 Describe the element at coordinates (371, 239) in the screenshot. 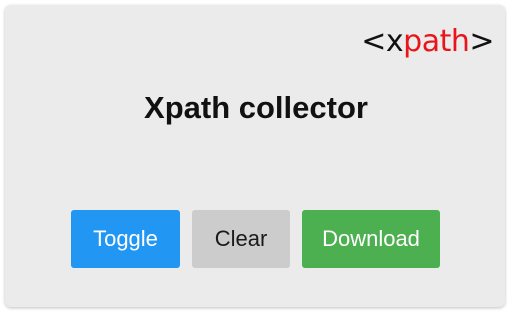

I see `download-button: Download` at that location.